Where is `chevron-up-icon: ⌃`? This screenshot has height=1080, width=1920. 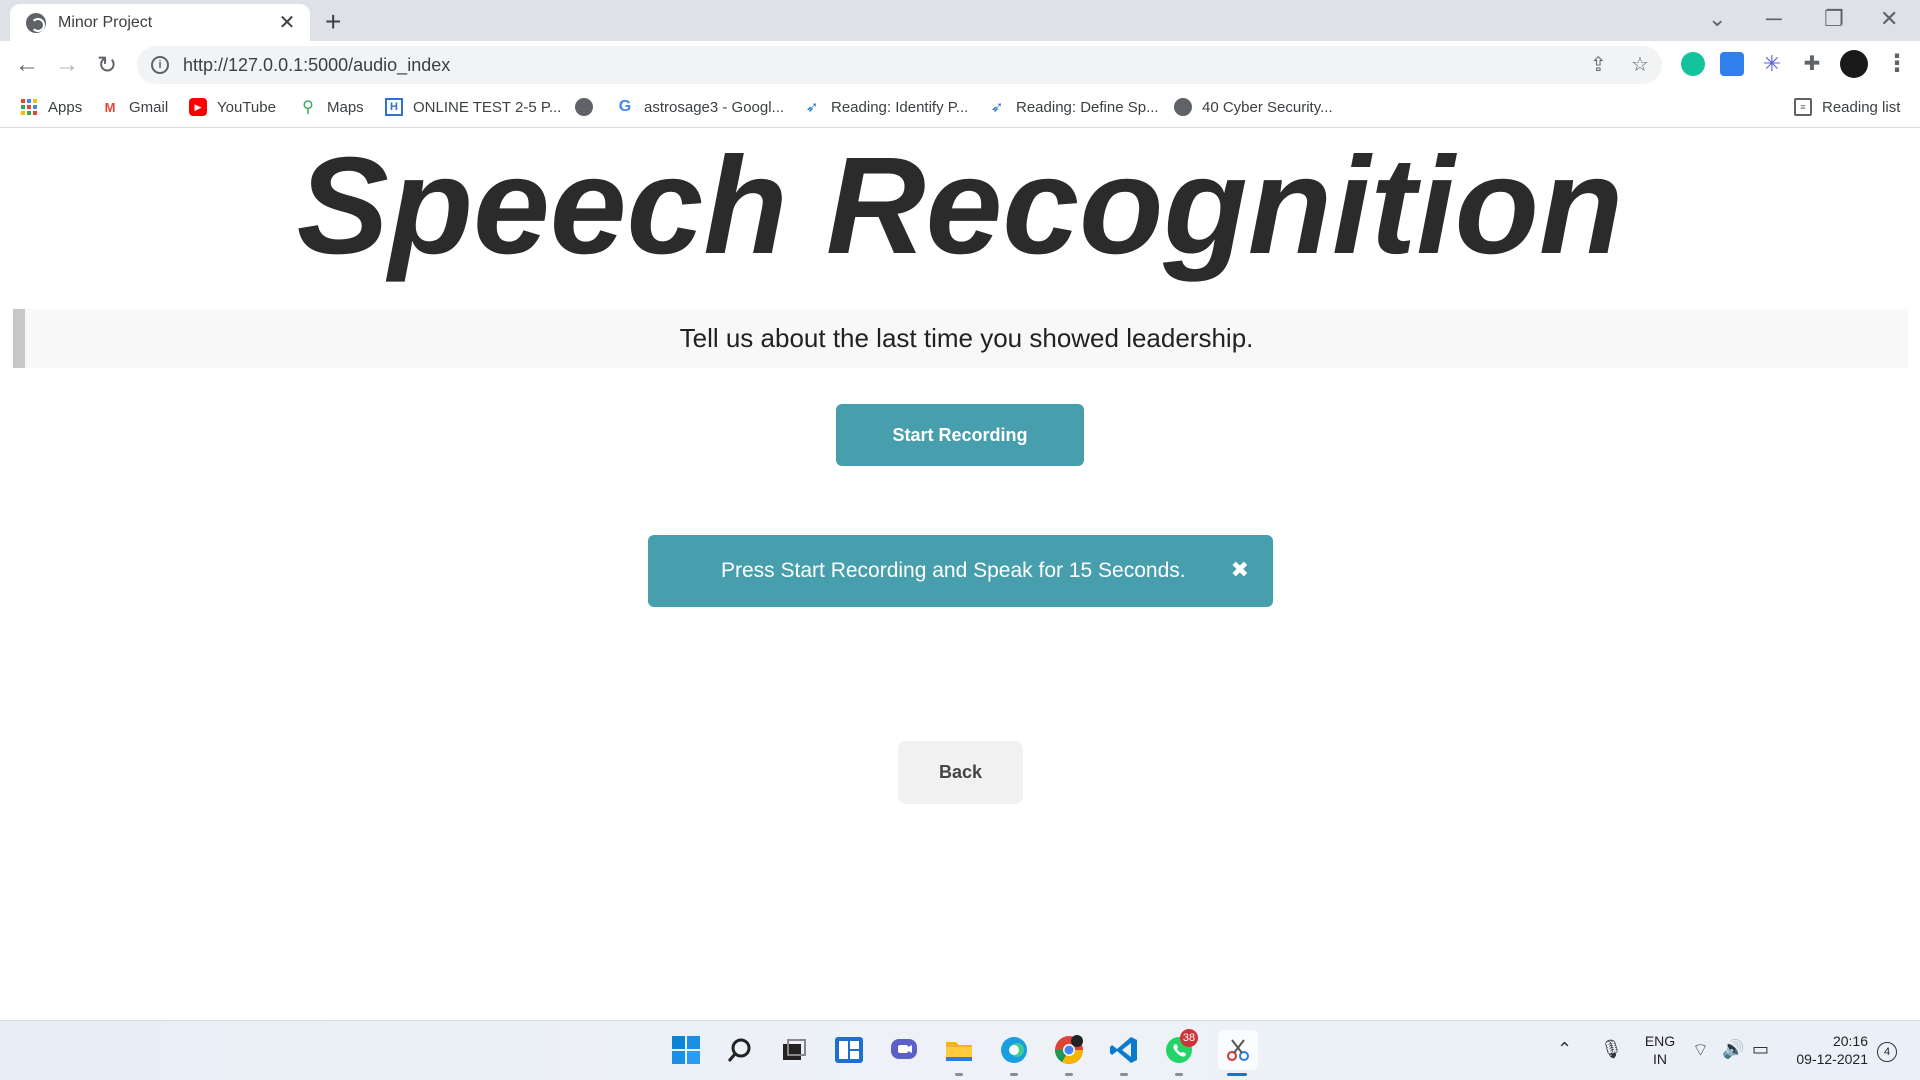
chevron-up-icon: ⌃ is located at coordinates (1564, 1049).